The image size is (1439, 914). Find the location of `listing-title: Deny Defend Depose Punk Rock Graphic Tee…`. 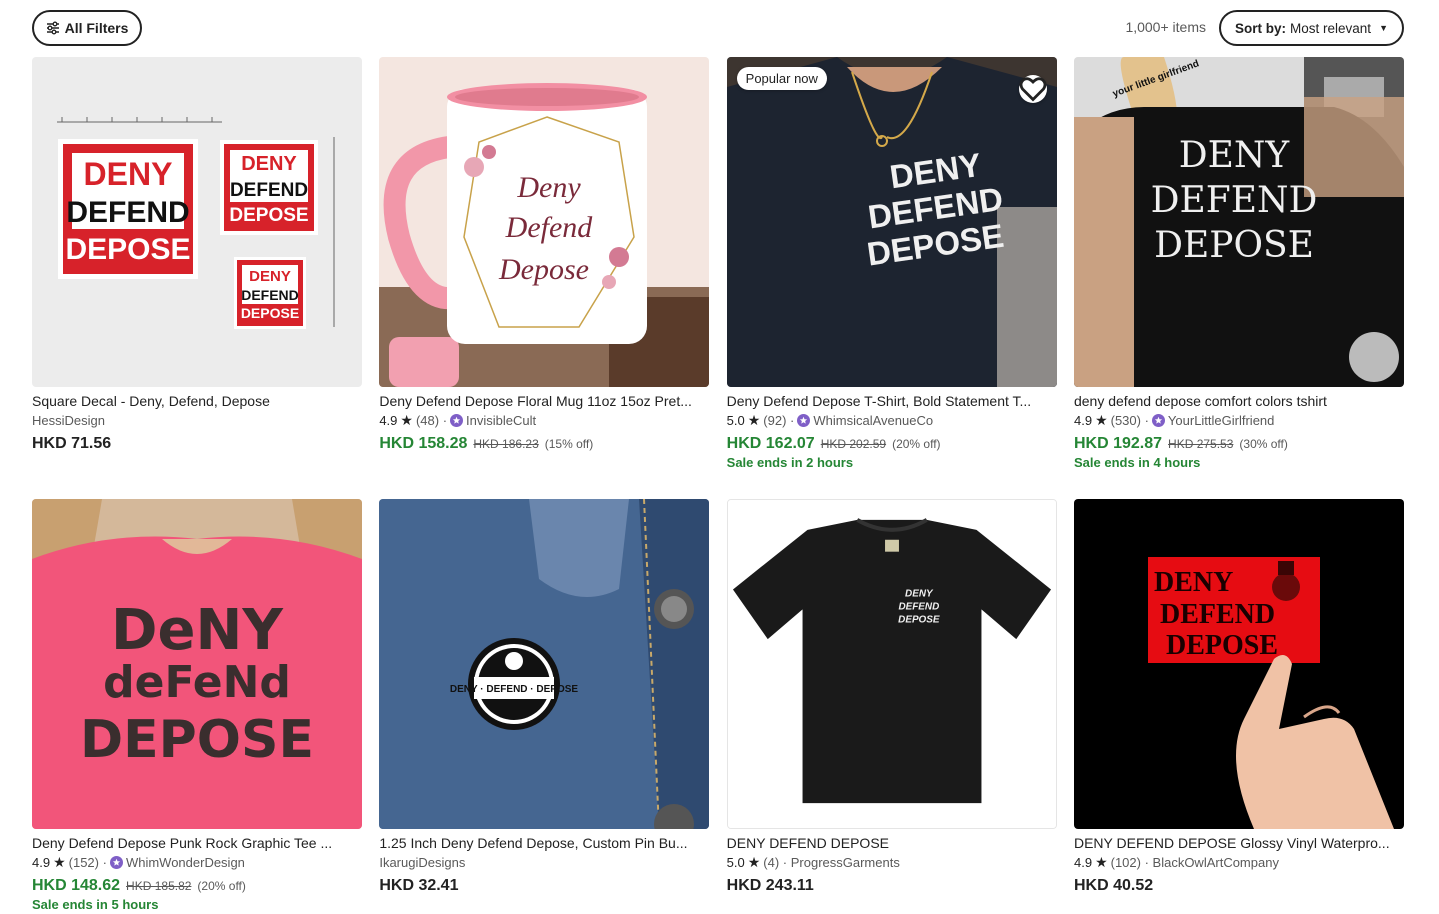

listing-title: Deny Defend Depose Punk Rock Graphic Tee… is located at coordinates (197, 843).